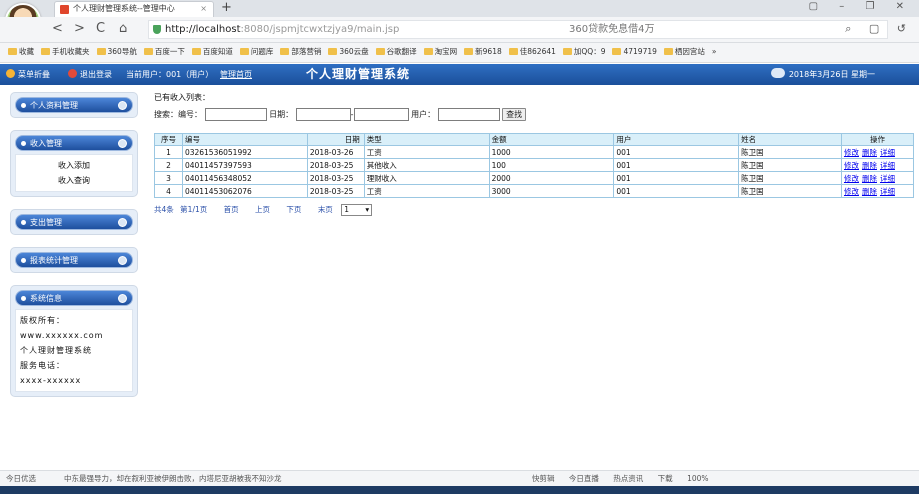 This screenshot has width=919, height=494. What do you see at coordinates (23, 143) in the screenshot?
I see `bullet-icon` at bounding box center [23, 143].